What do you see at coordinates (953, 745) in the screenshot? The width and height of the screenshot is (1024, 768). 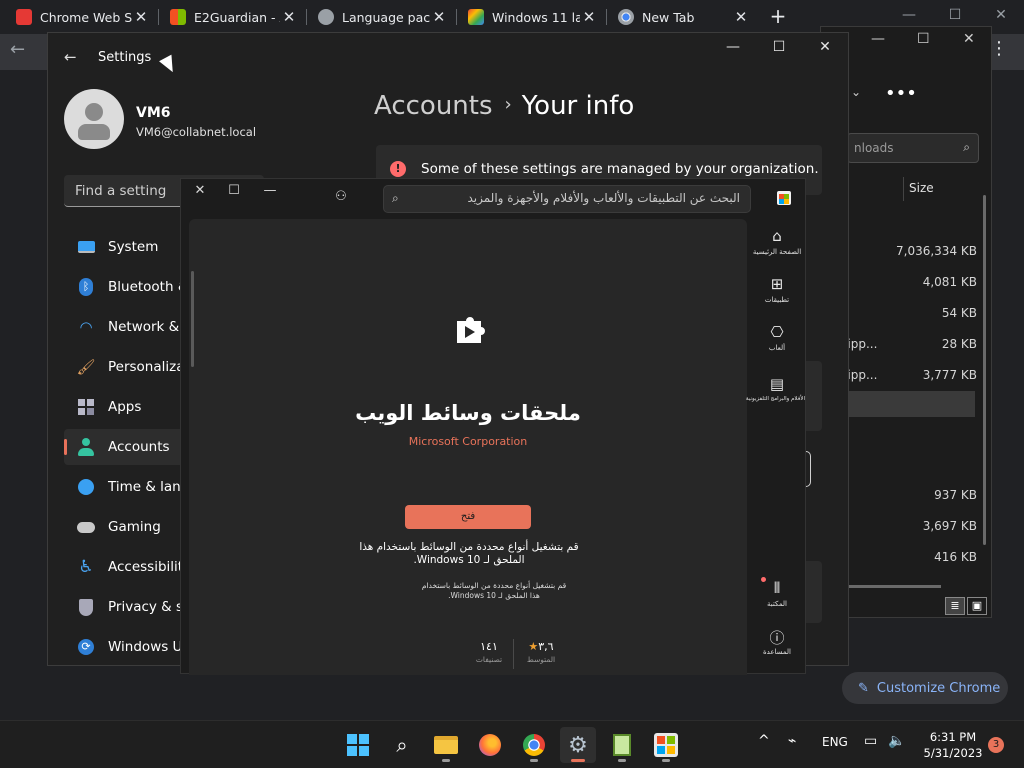 I see `clock: 6:31 PM 5/31/2023` at bounding box center [953, 745].